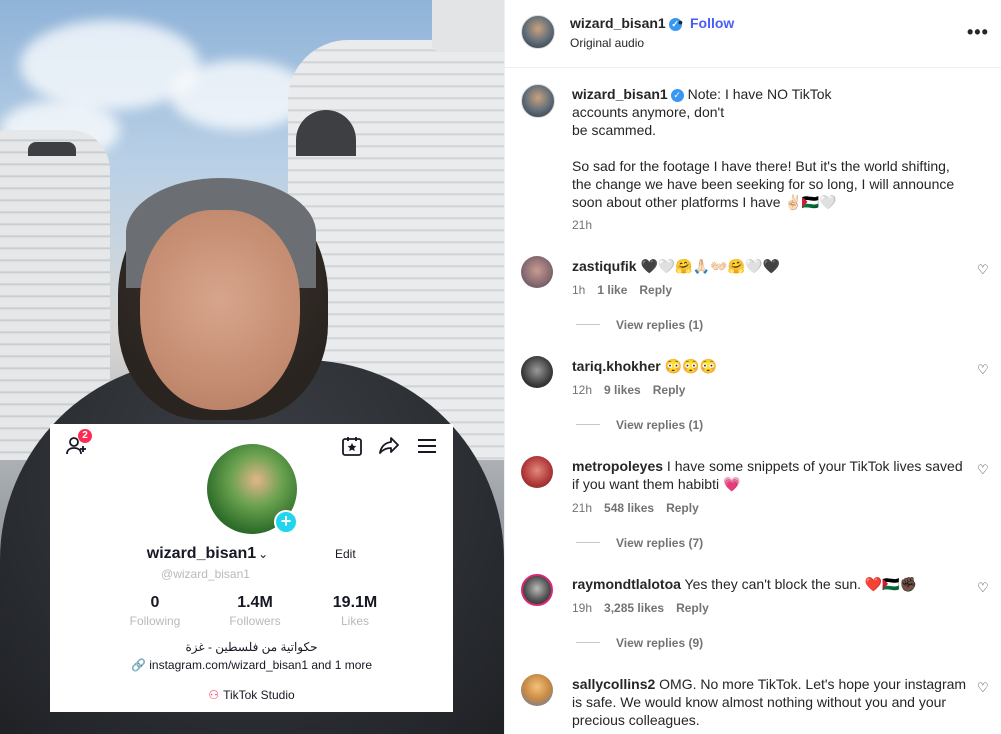  Describe the element at coordinates (255, 621) in the screenshot. I see `followers-label: Followers` at that location.